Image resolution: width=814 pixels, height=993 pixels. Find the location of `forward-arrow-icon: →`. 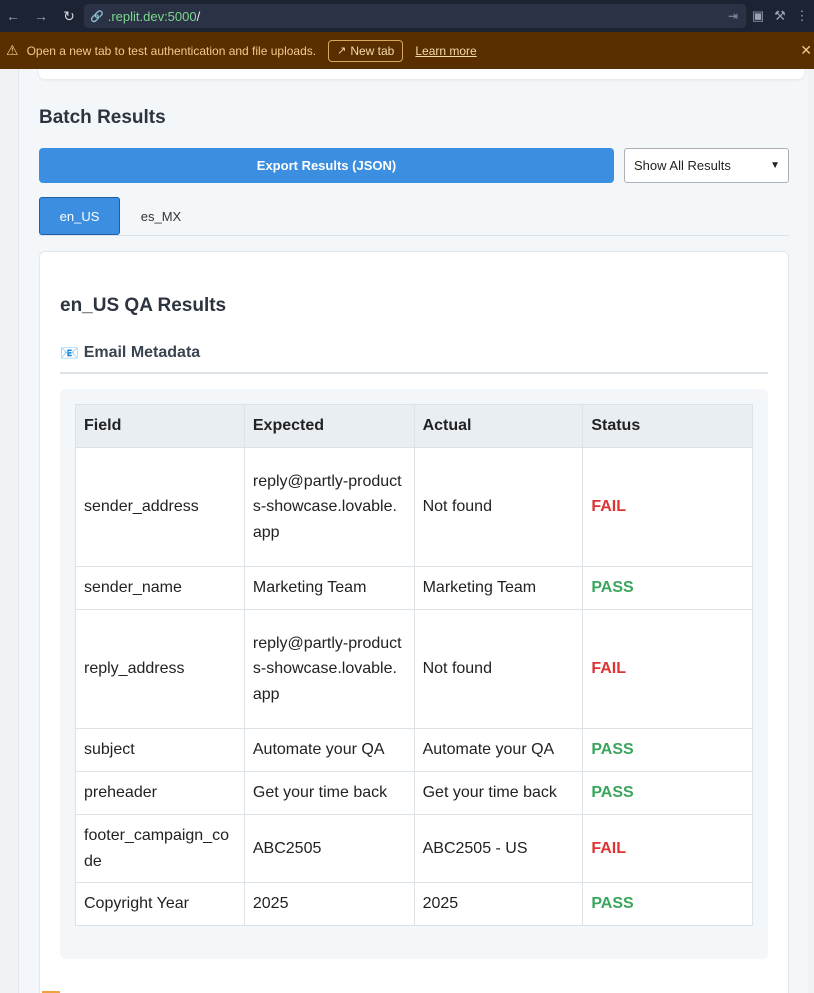

forward-arrow-icon: → is located at coordinates (41, 16).